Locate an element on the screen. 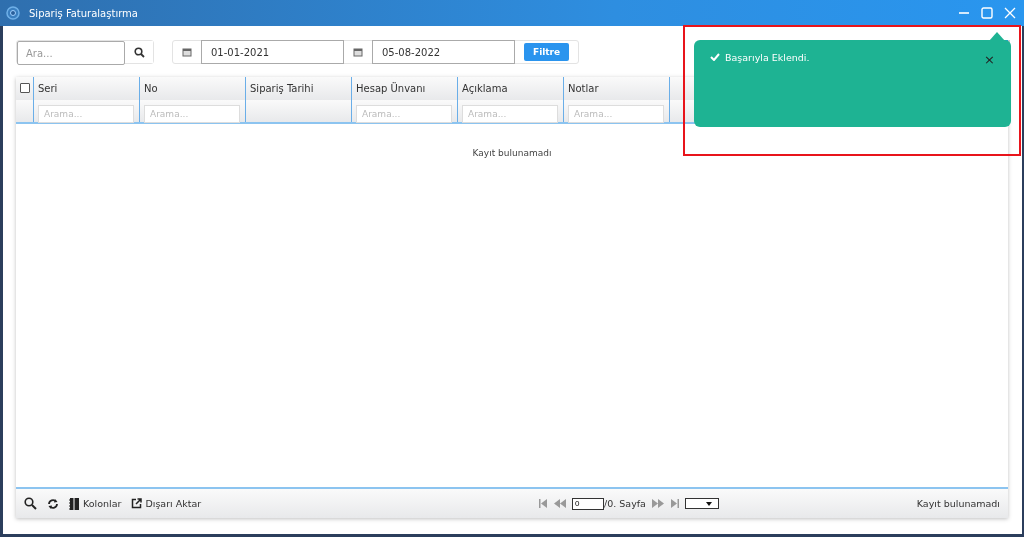 This screenshot has height=537, width=1024. export-button: Dışarı Aktar is located at coordinates (166, 503).